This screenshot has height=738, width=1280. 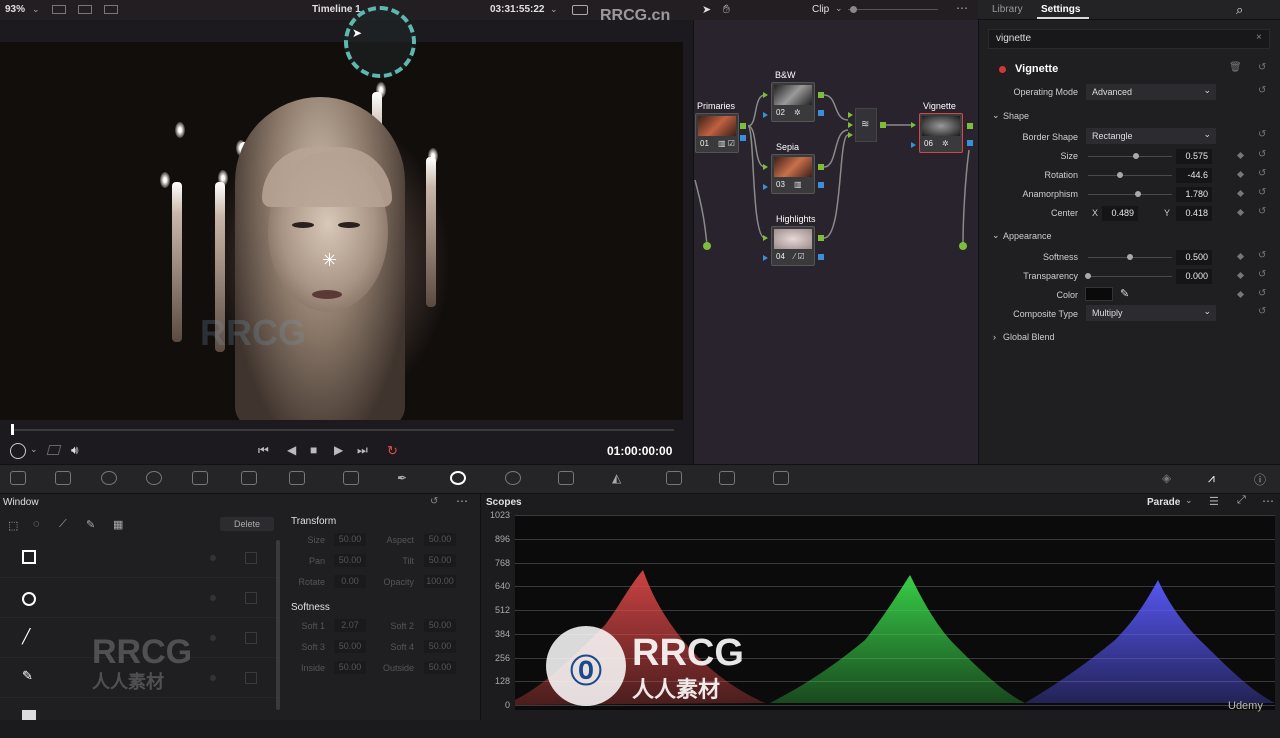 What do you see at coordinates (893, 9) in the screenshot?
I see `node-zoom-slider` at bounding box center [893, 9].